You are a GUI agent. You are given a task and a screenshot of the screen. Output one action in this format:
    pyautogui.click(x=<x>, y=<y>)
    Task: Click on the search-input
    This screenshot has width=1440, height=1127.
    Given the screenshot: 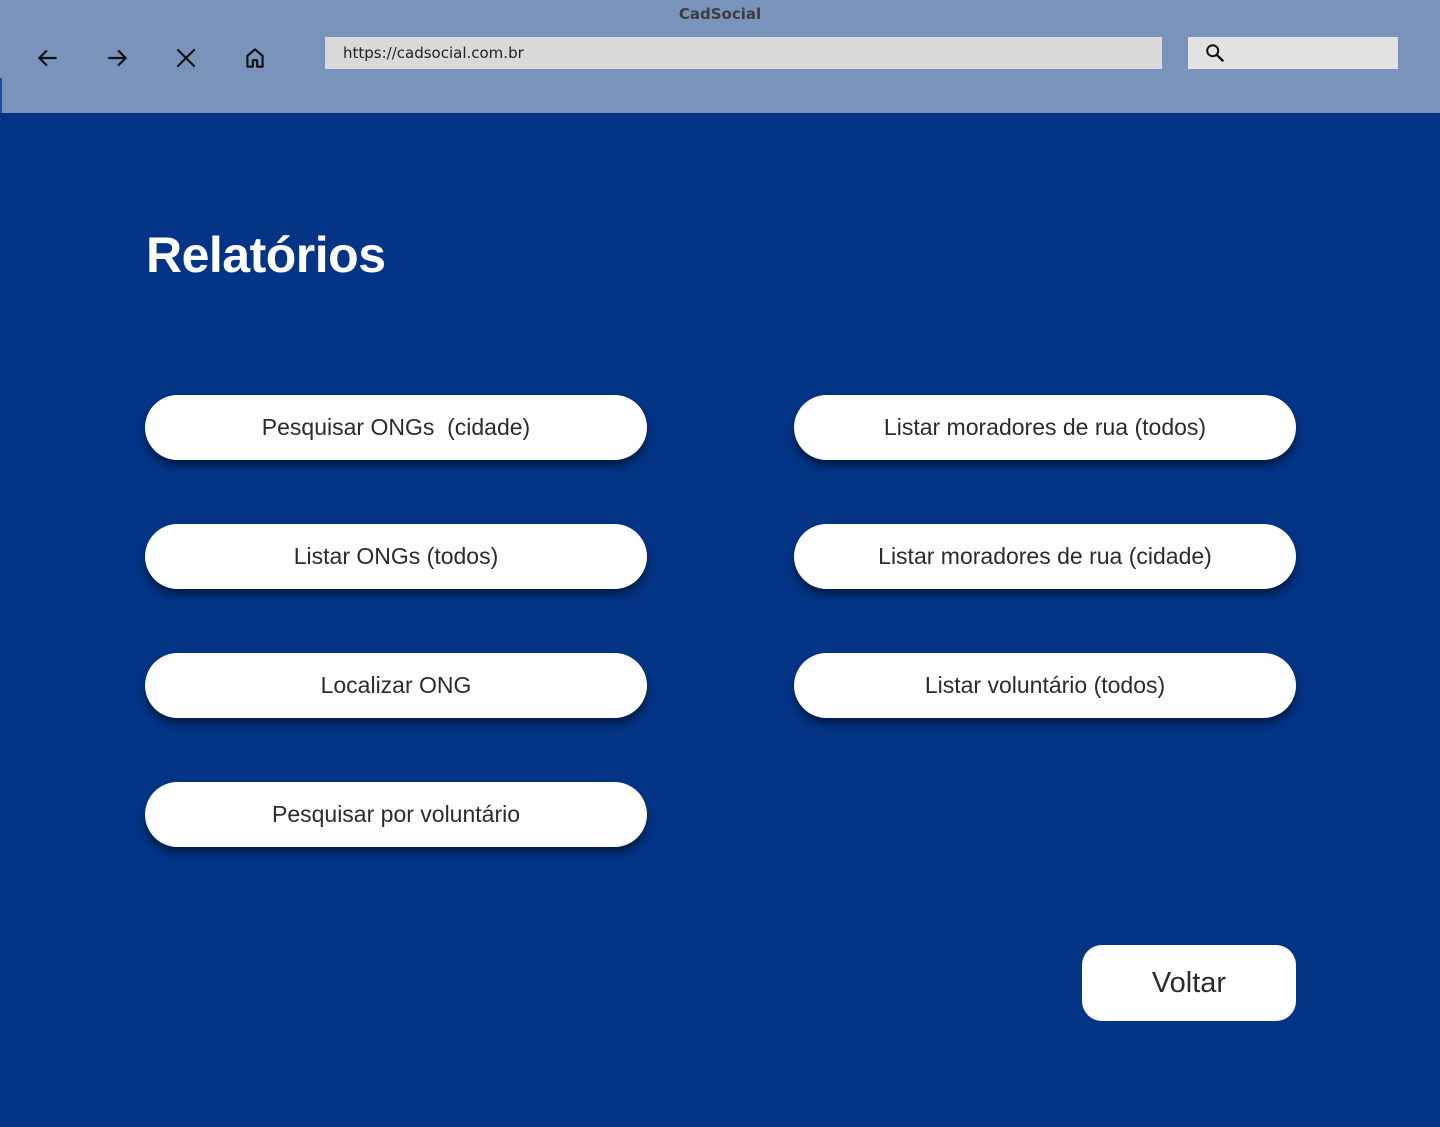 What is the action you would take?
    pyautogui.click(x=1293, y=53)
    